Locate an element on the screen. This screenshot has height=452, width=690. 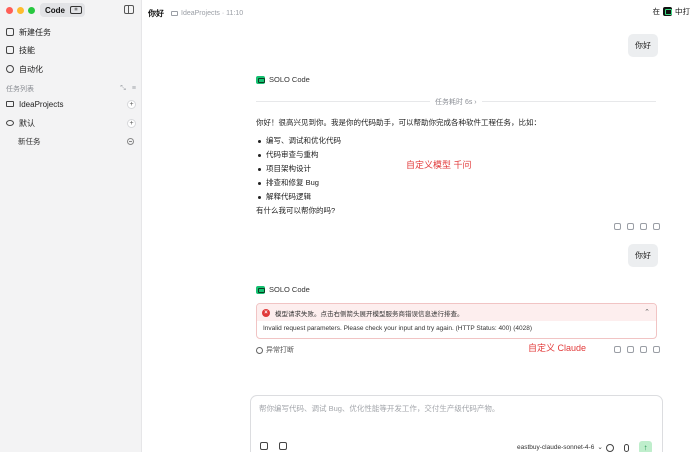
model-name: eastbuy-claude-sonnet-4-6 is located at coordinates (556, 447).